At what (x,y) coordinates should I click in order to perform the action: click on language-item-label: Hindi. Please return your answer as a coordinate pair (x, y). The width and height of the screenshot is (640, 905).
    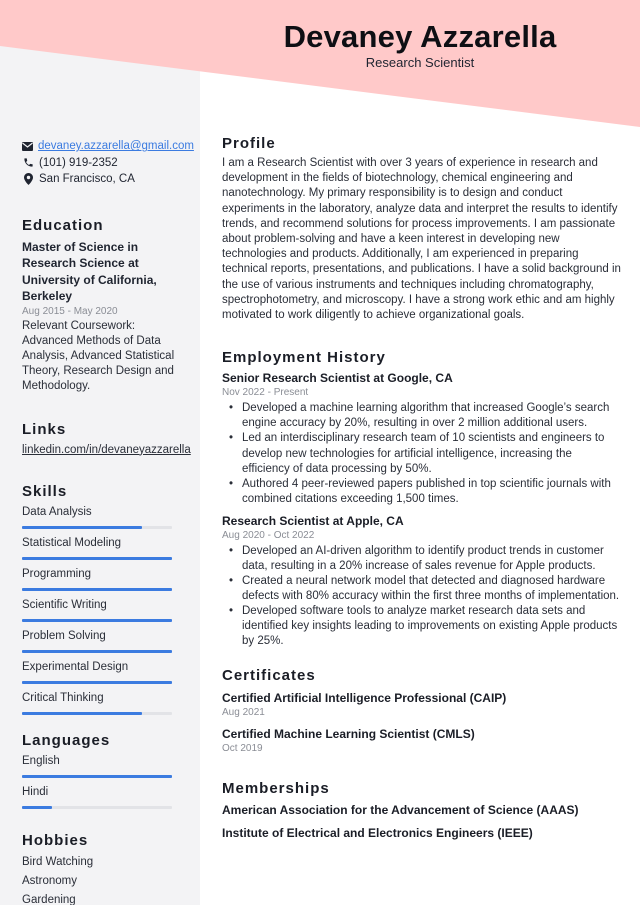
    Looking at the image, I should click on (35, 791).